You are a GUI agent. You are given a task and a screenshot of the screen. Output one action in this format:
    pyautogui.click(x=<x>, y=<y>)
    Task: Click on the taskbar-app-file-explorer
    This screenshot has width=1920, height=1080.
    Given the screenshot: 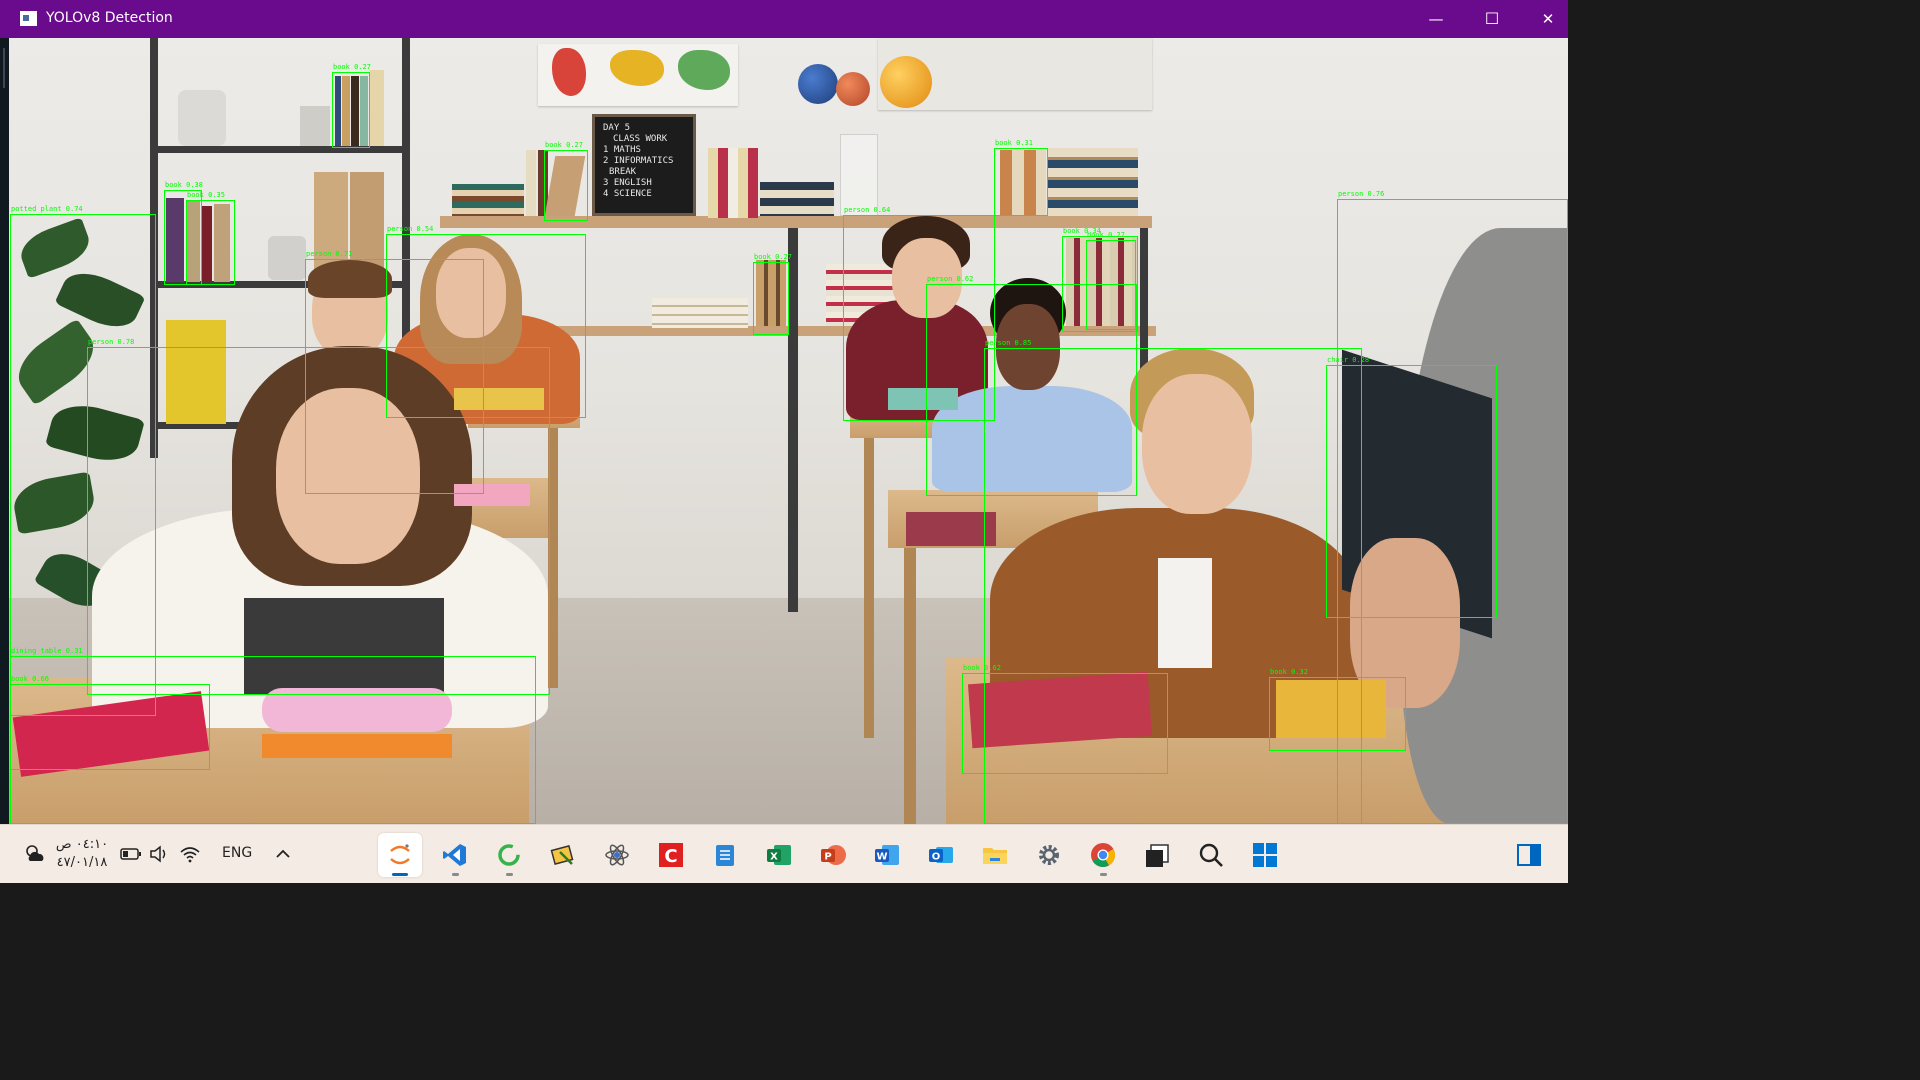 What is the action you would take?
    pyautogui.click(x=995, y=855)
    